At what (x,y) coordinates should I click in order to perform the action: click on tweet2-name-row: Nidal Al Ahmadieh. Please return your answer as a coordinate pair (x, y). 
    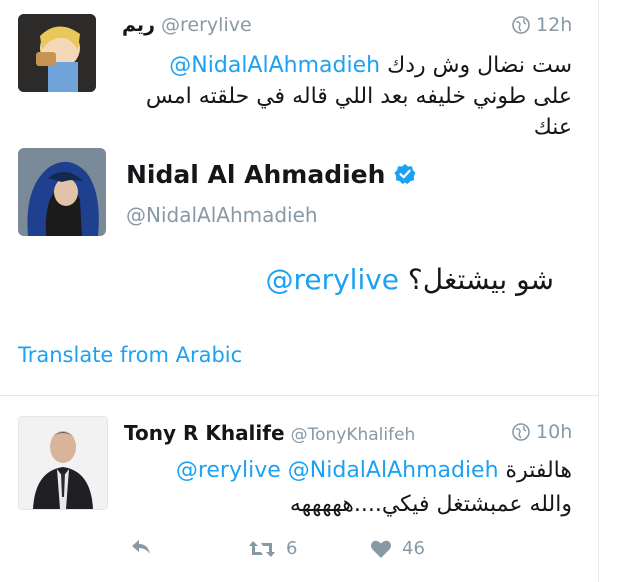
    Looking at the image, I should click on (271, 174).